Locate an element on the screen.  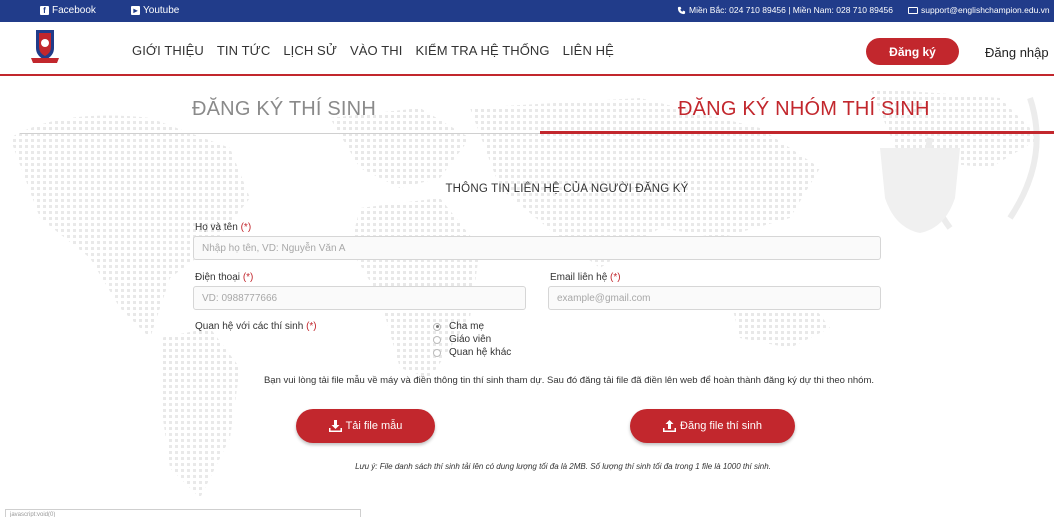
login-link: Đăng nhập is located at coordinates (1017, 52).